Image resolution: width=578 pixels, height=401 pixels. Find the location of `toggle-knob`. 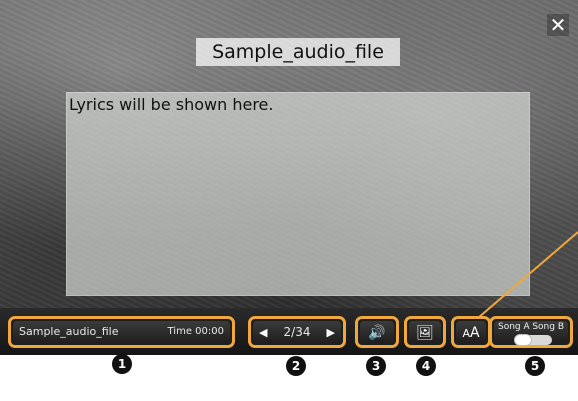

toggle-knob is located at coordinates (523, 340).